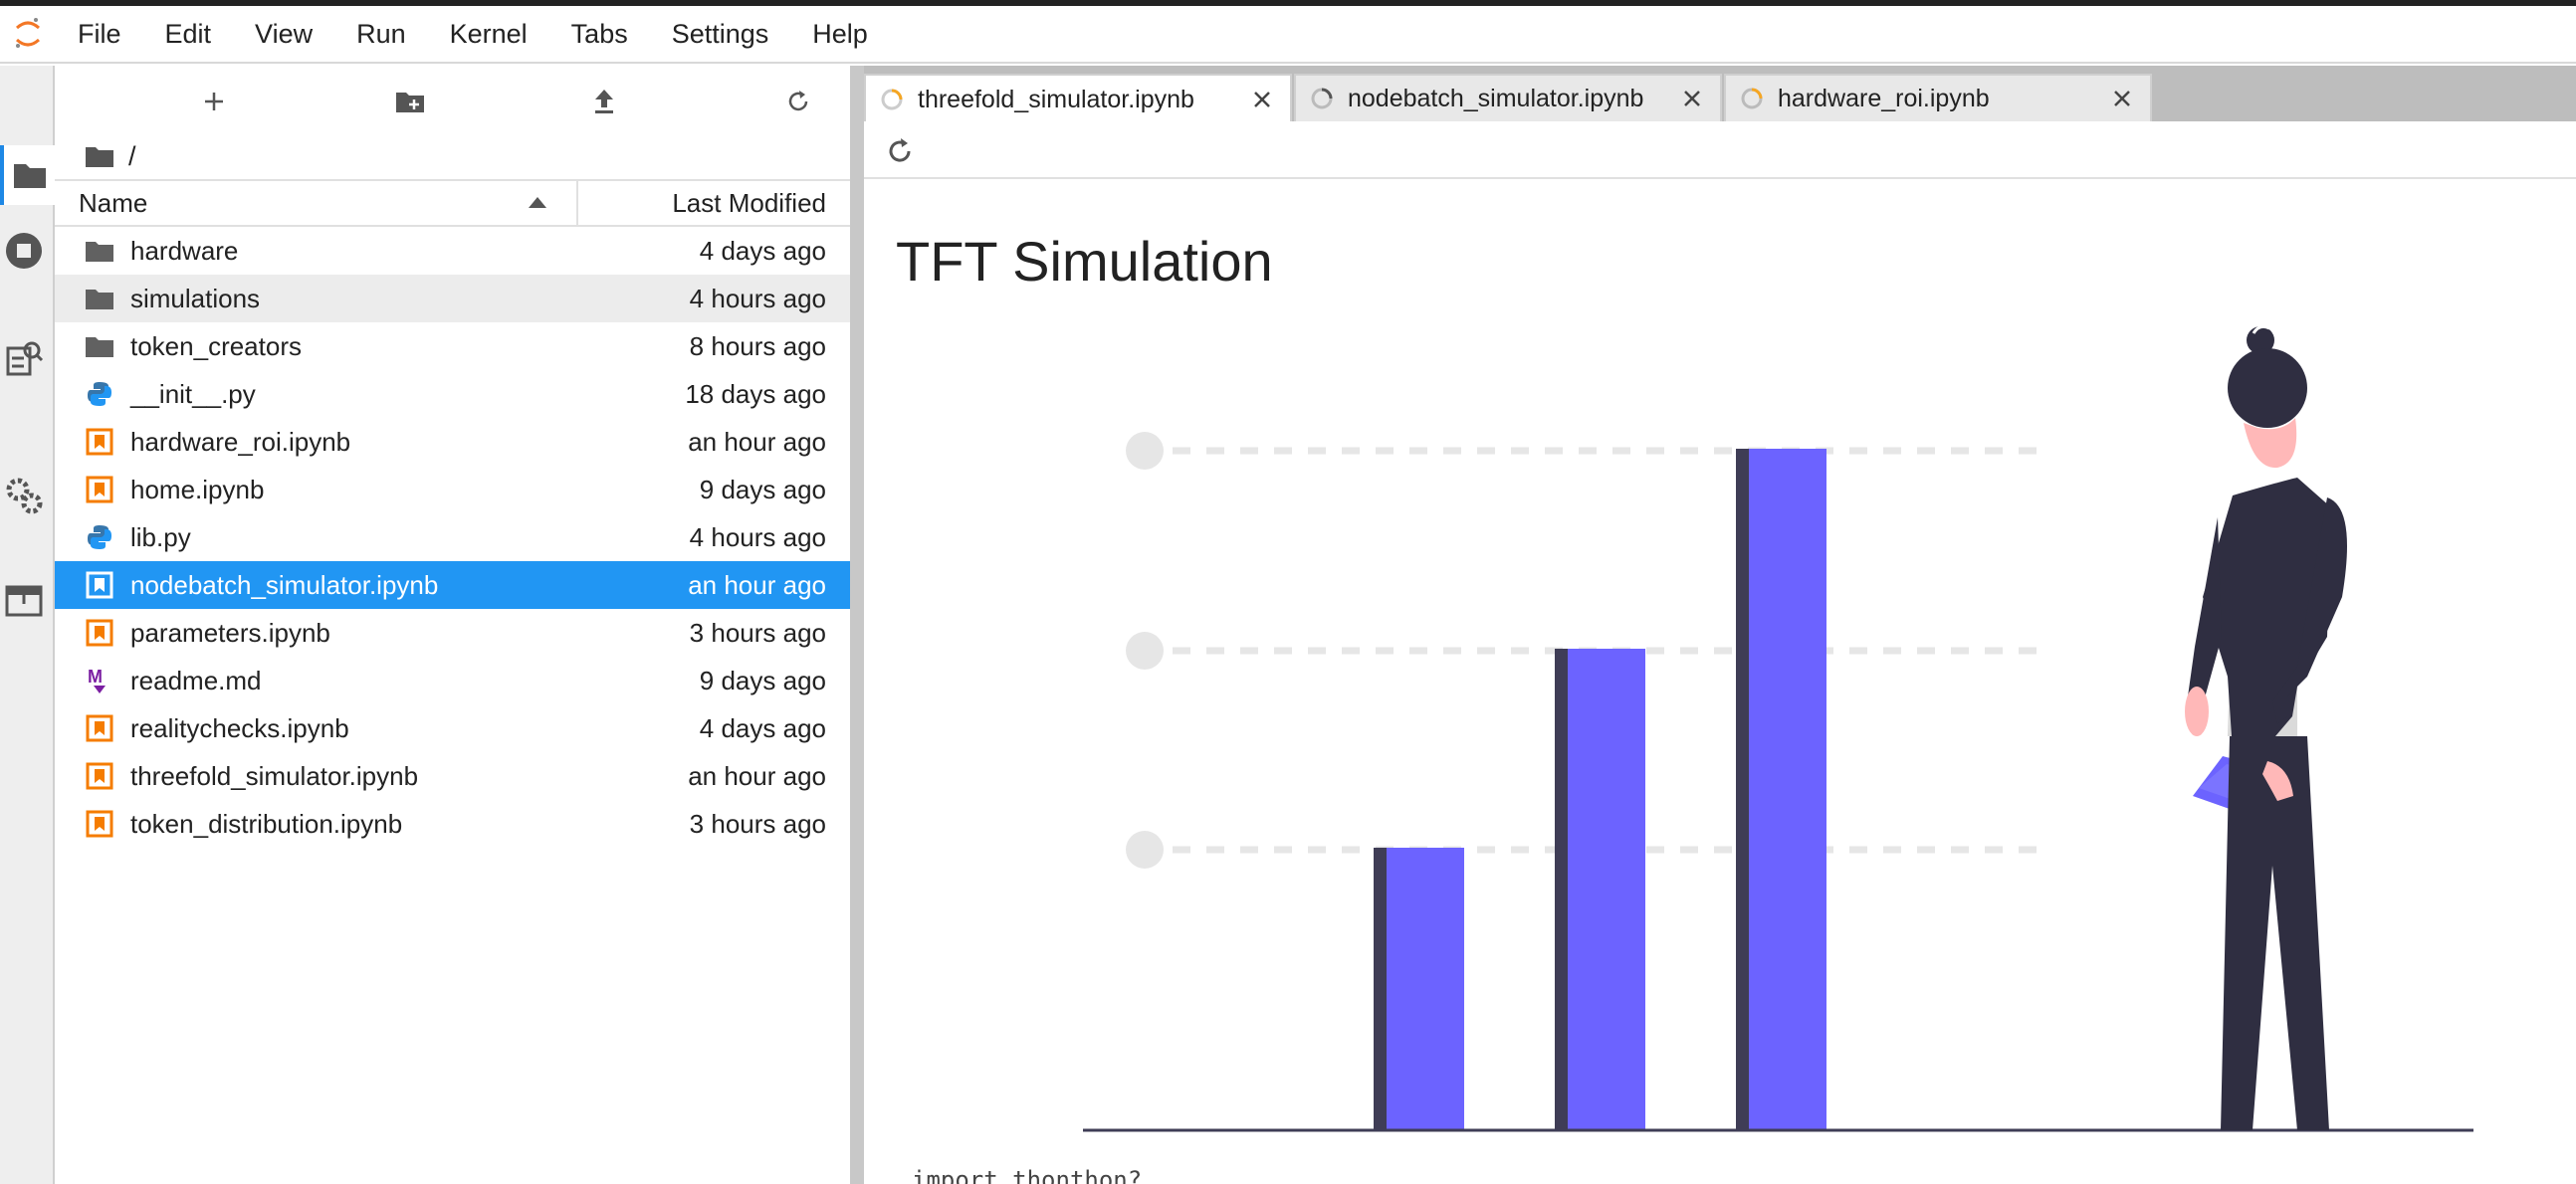  What do you see at coordinates (23, 601) in the screenshot?
I see `tabs-icon` at bounding box center [23, 601].